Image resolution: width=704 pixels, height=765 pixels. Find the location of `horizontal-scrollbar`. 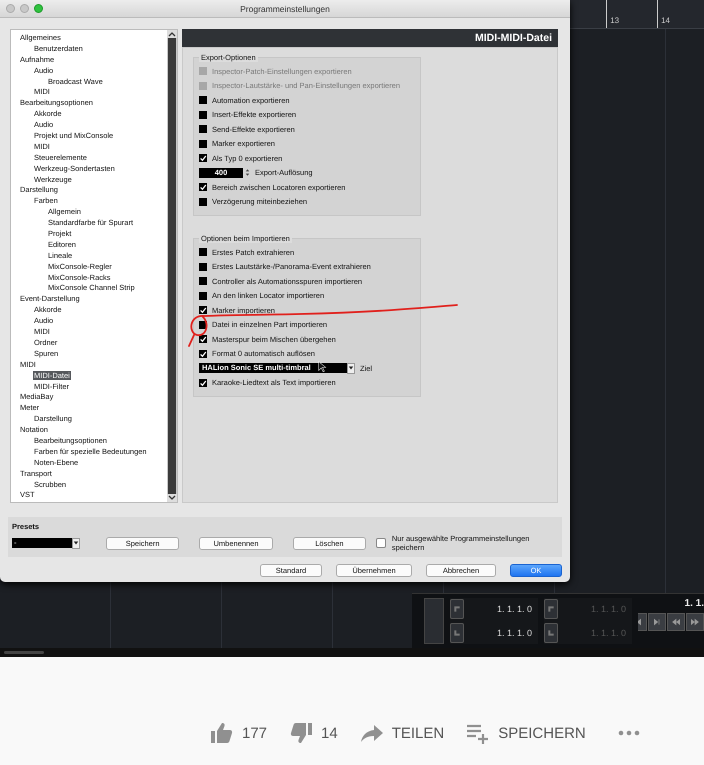

horizontal-scrollbar is located at coordinates (352, 652).